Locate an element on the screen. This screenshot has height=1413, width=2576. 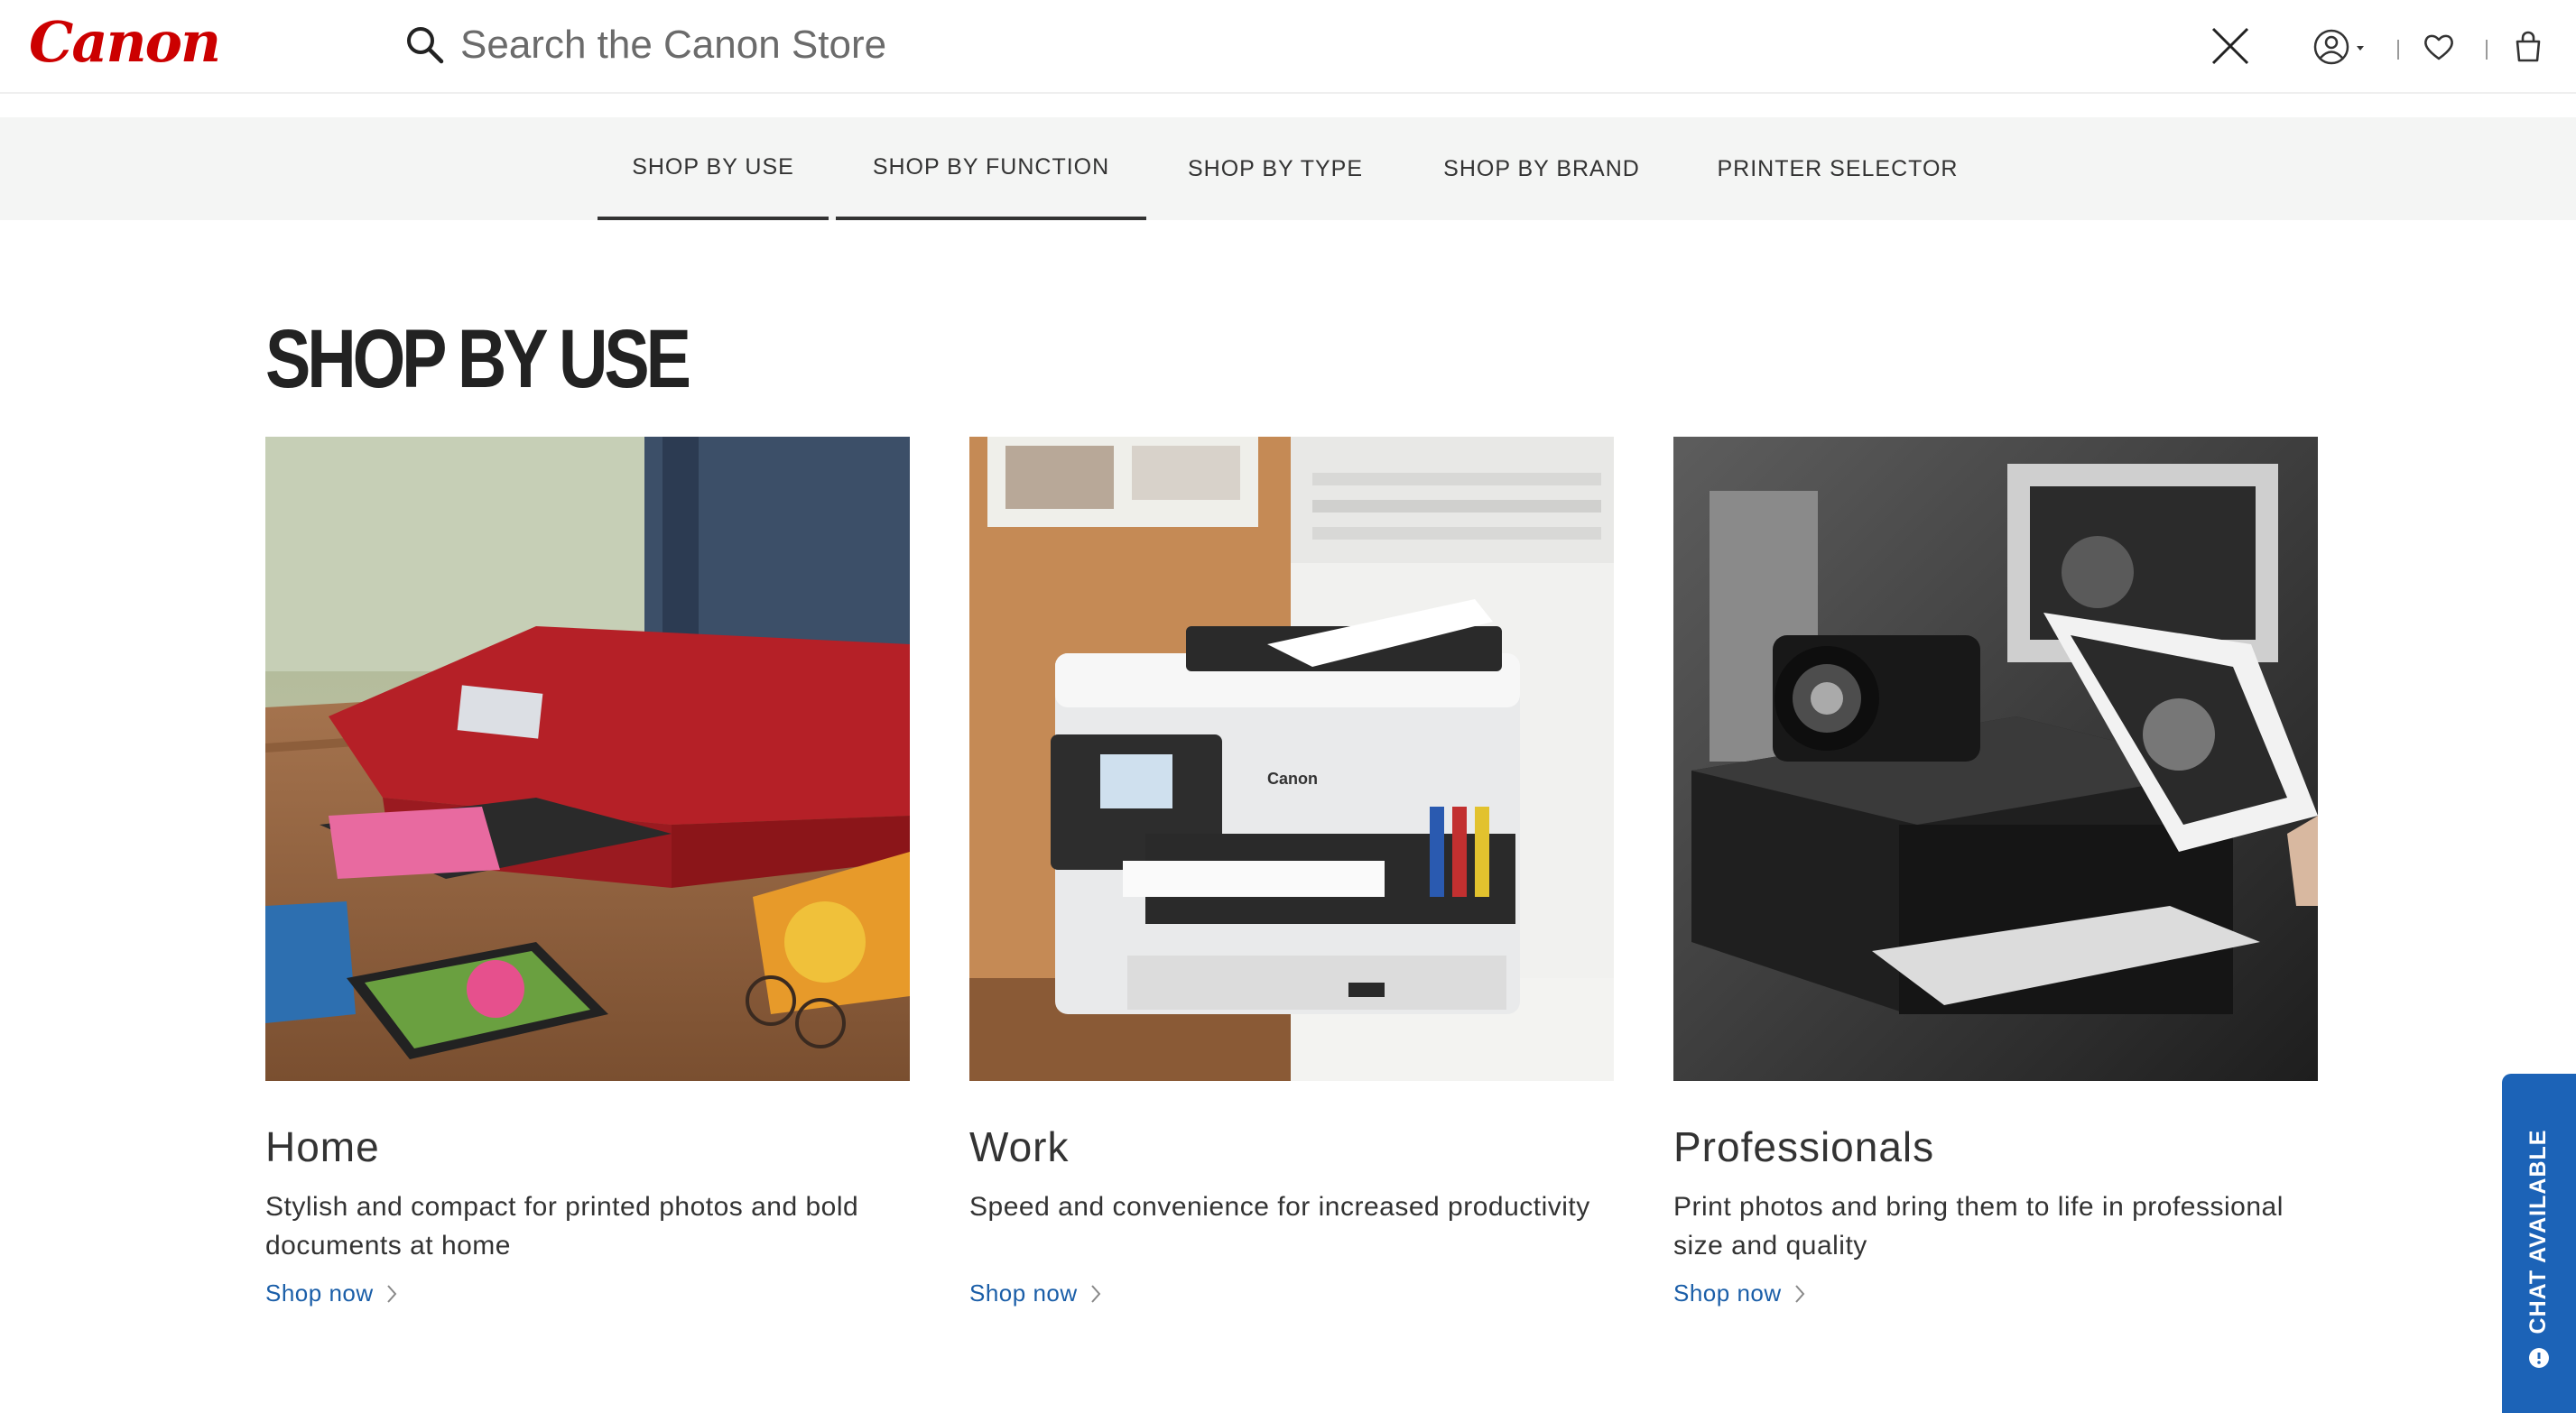
page-title: SHOP BY USE is located at coordinates (478, 359).